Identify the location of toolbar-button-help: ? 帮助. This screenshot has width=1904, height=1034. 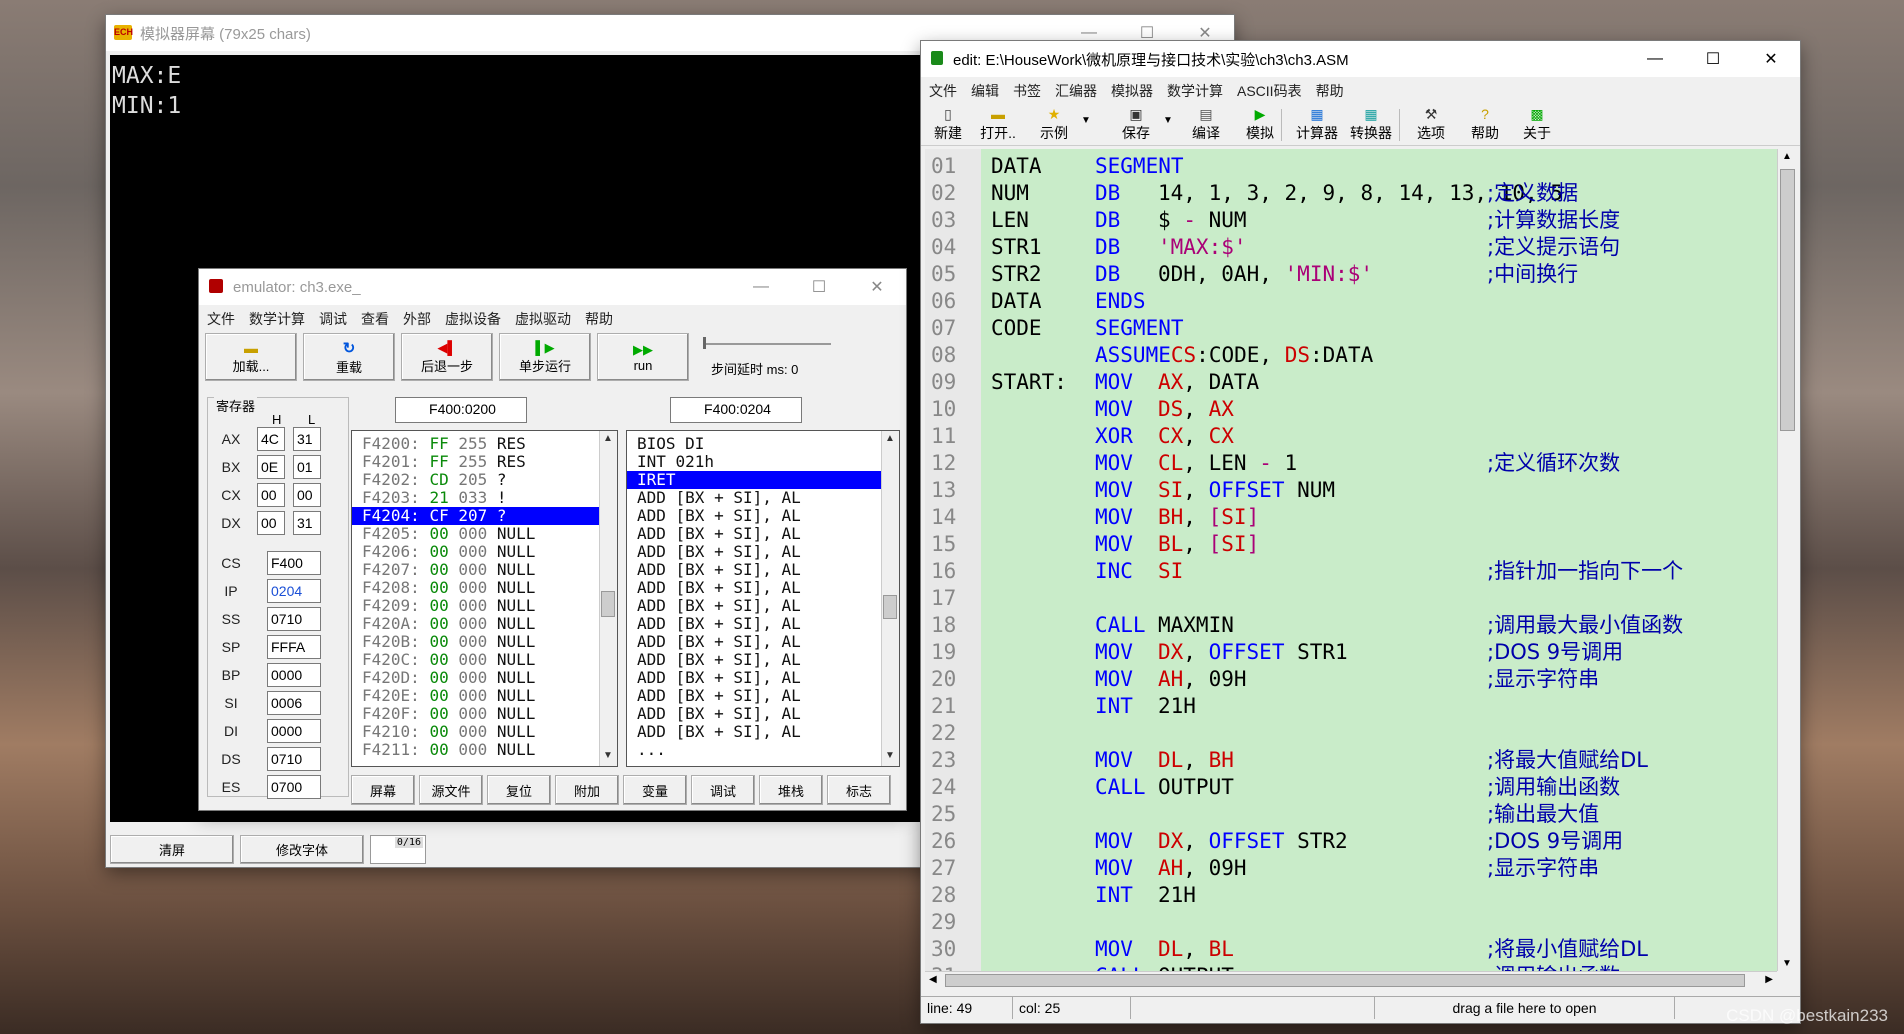
(1485, 123).